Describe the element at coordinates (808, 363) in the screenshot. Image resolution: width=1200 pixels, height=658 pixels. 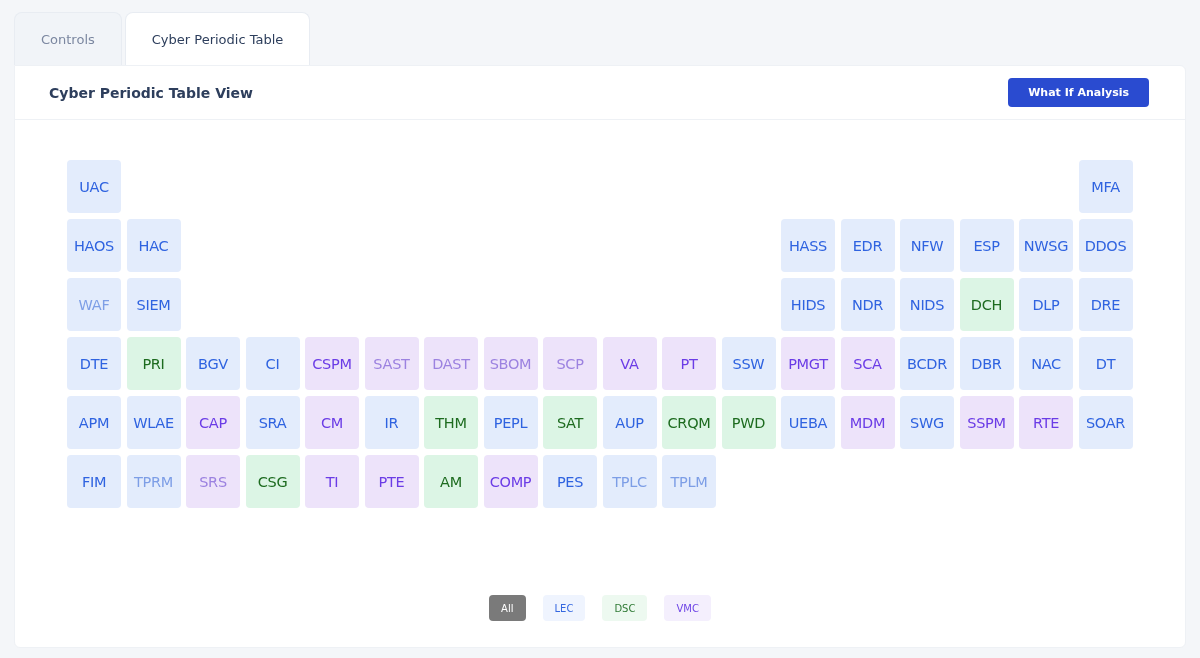
I see `element-tile: PMGT` at that location.